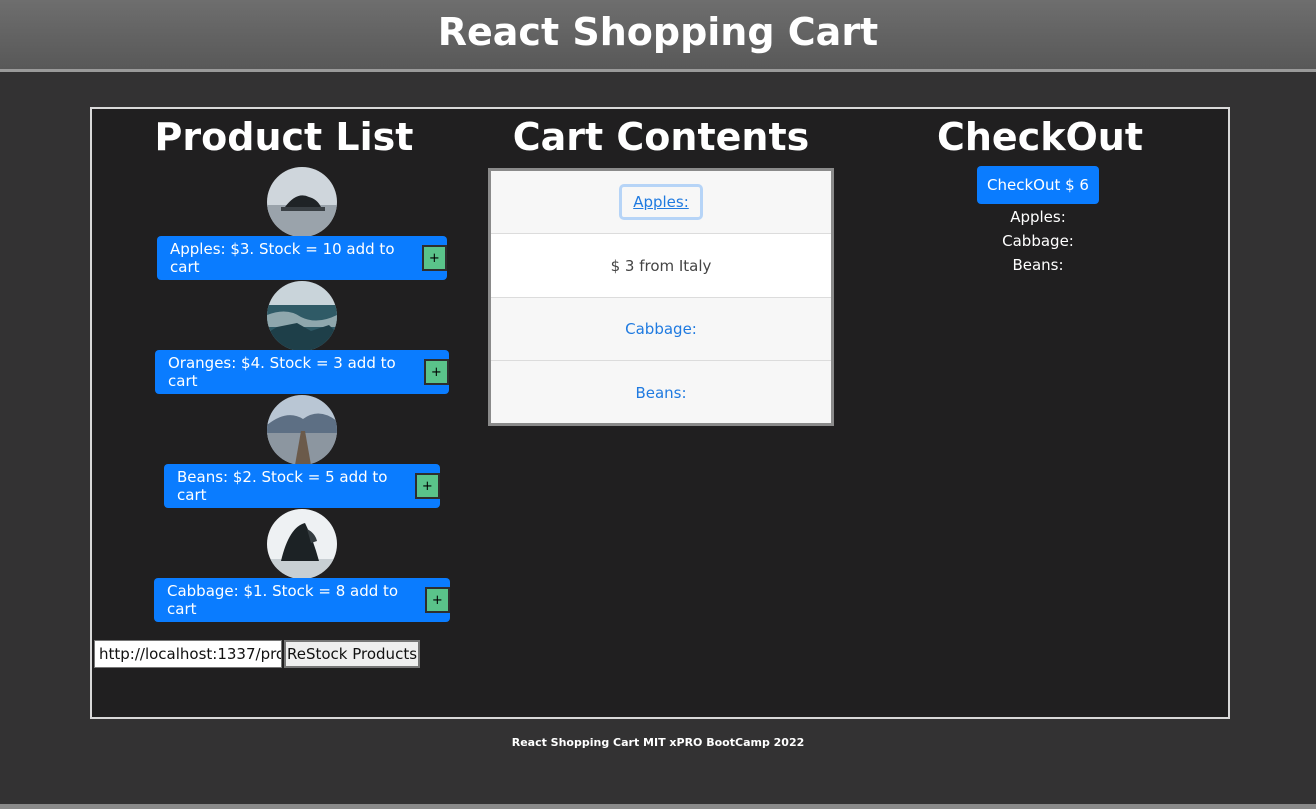  What do you see at coordinates (1038, 241) in the screenshot?
I see `checkout-item: Cabbage:` at bounding box center [1038, 241].